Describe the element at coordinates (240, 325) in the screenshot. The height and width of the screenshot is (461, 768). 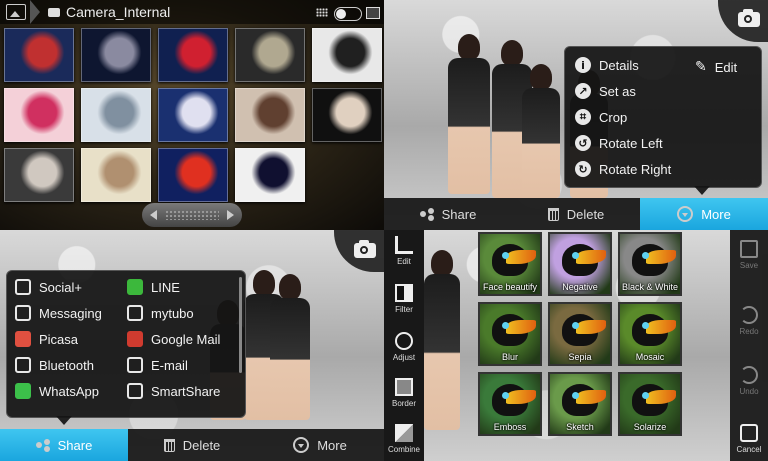
I see `share-menu-scrollbar` at that location.